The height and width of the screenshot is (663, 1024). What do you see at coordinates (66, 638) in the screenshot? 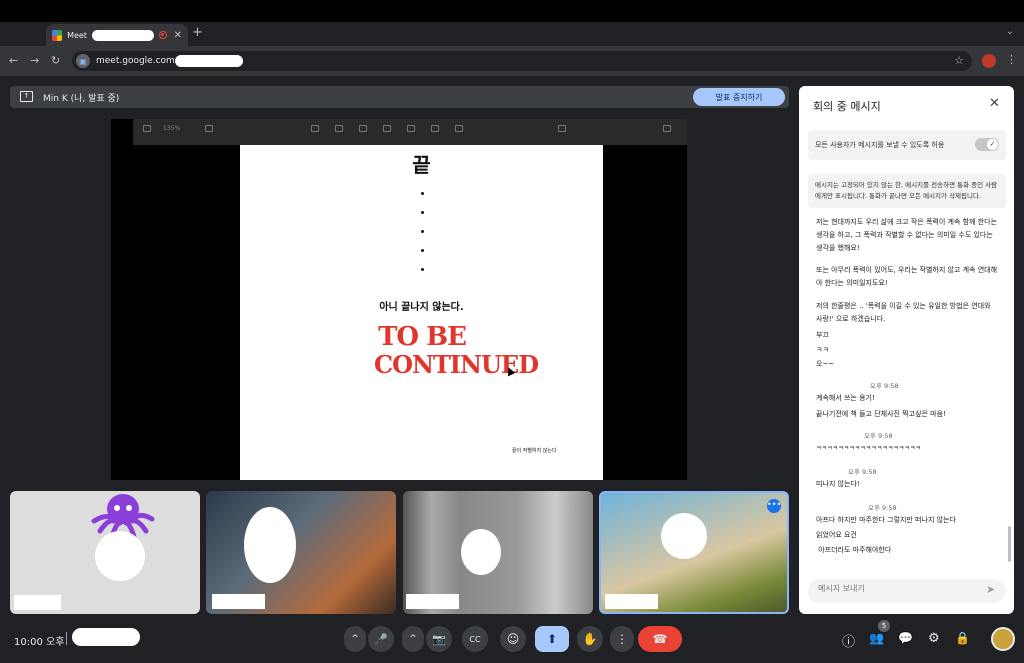
I see `divider` at bounding box center [66, 638].